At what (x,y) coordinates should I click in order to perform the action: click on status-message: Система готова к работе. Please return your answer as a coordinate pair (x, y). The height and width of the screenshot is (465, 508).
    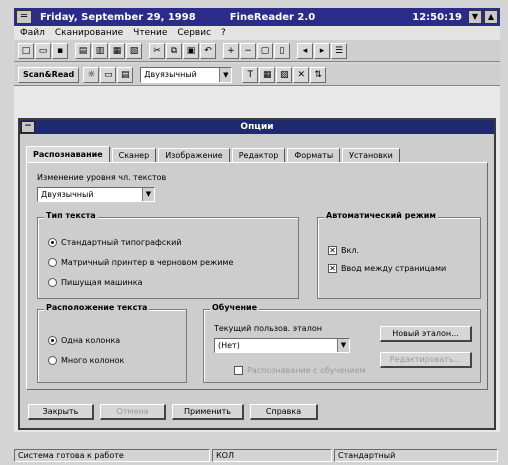
    Looking at the image, I should click on (112, 455).